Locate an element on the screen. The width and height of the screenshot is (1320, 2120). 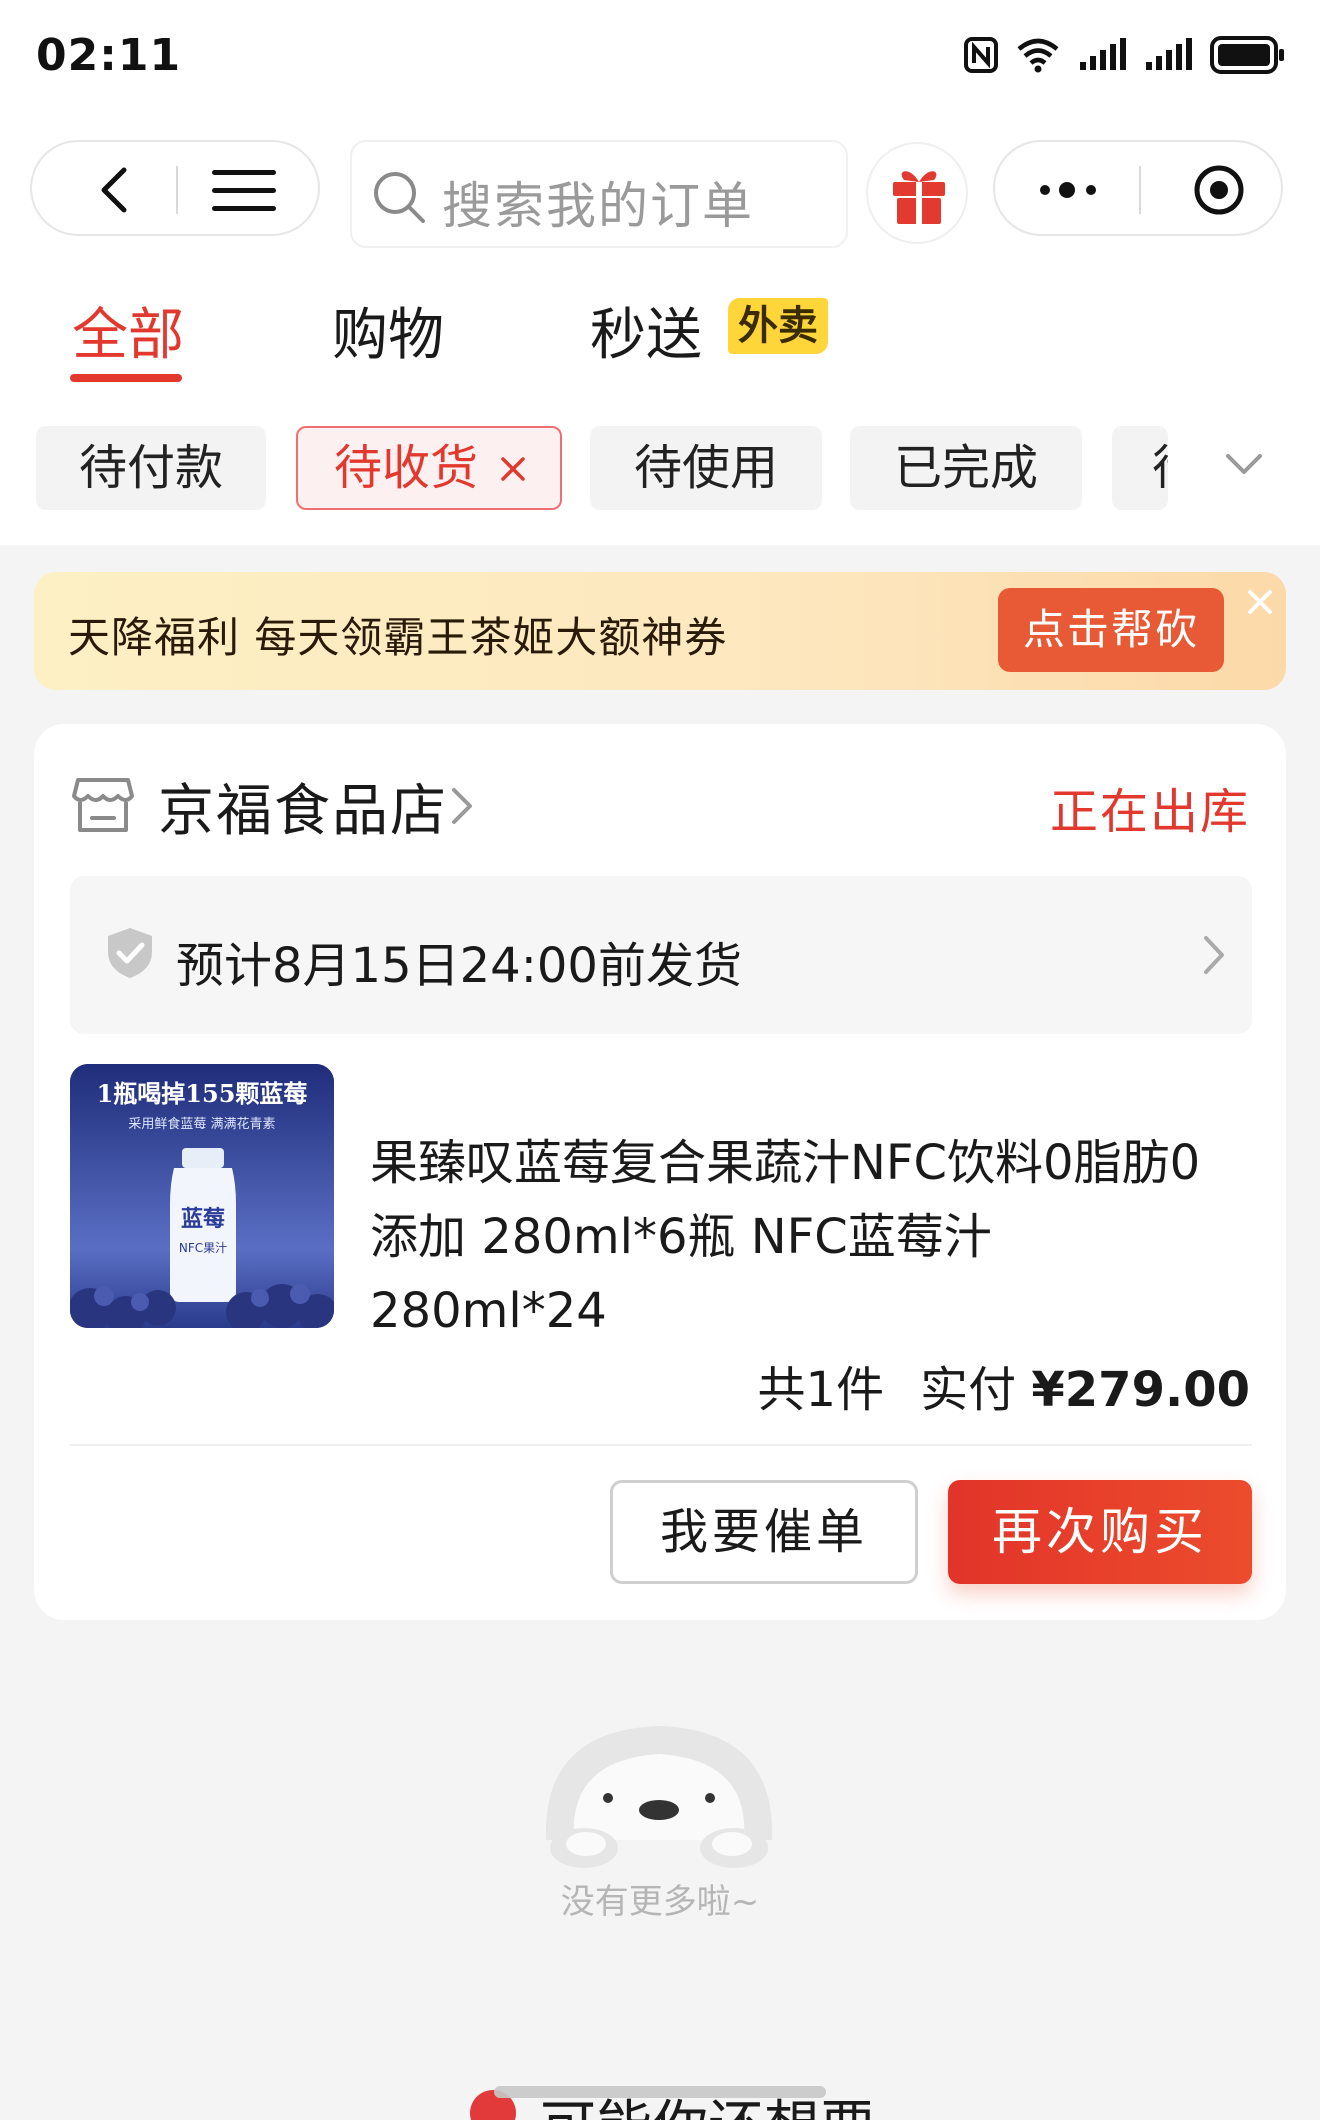
blueberry-juice-image: 1瓶喝掉155颗蓝莓 采用鲜食蓝莓 满满花青素 蓝莓 NFC果汁 is located at coordinates (202, 1196).